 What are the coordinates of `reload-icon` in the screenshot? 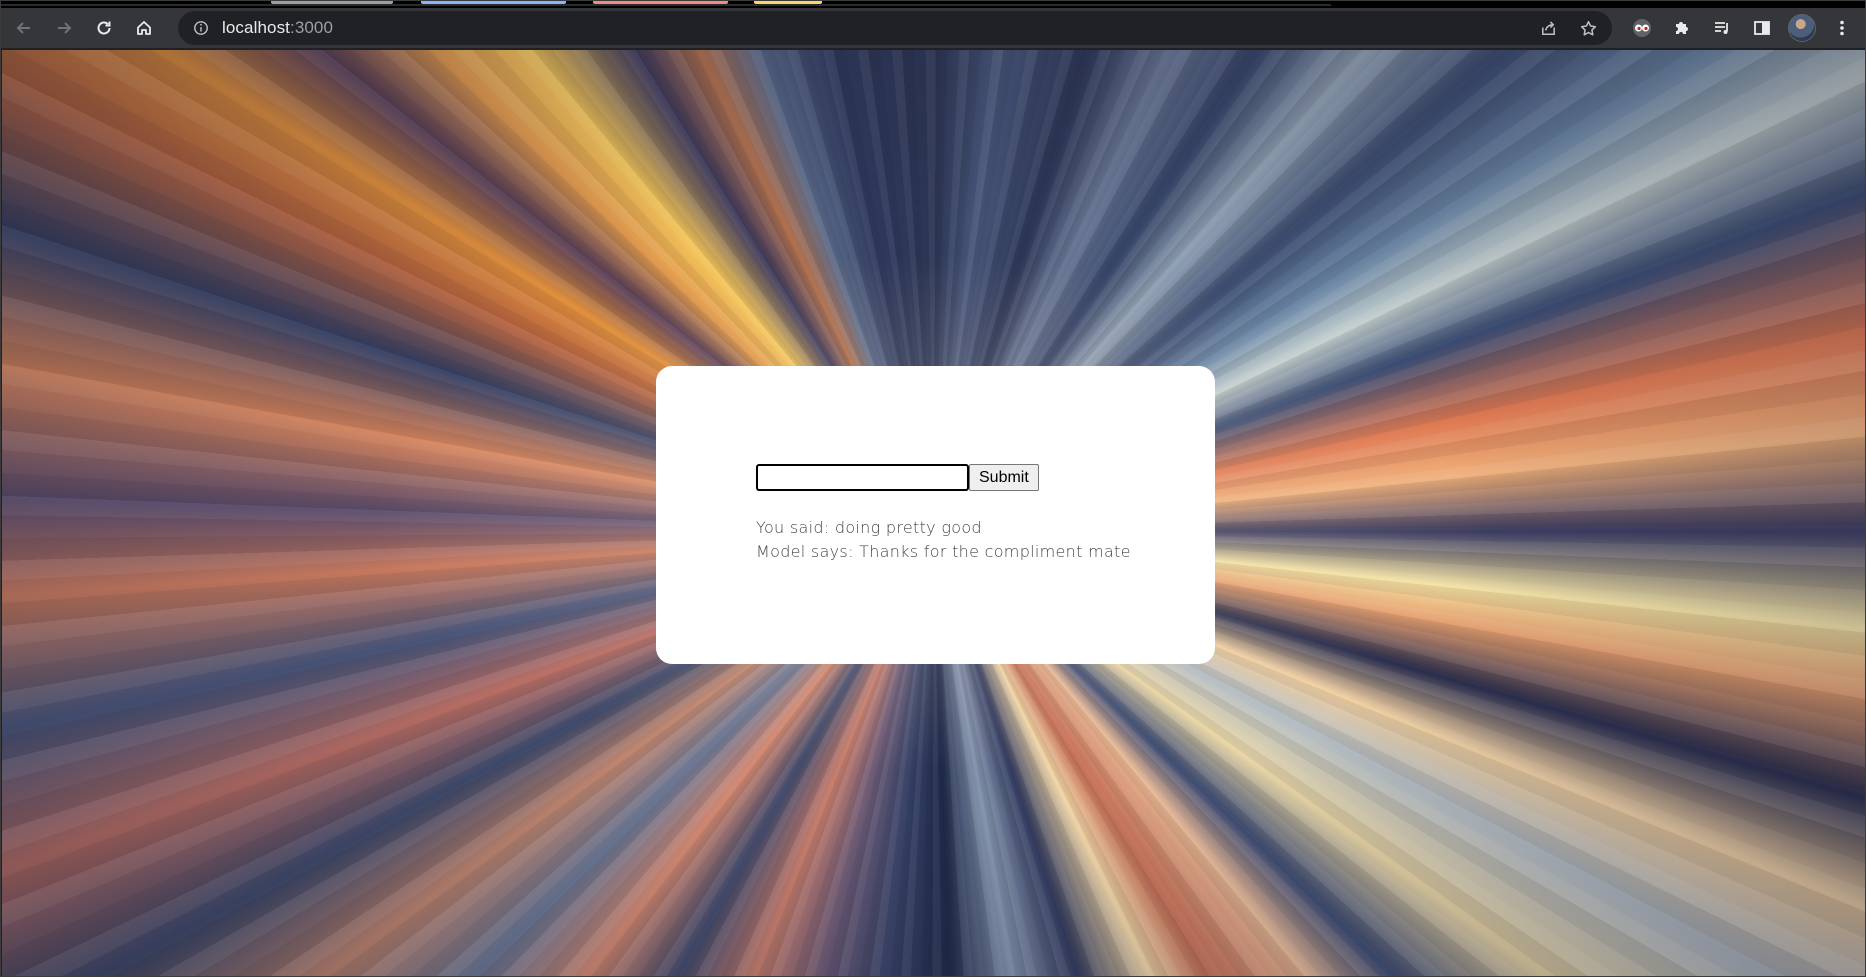 It's located at (104, 28).